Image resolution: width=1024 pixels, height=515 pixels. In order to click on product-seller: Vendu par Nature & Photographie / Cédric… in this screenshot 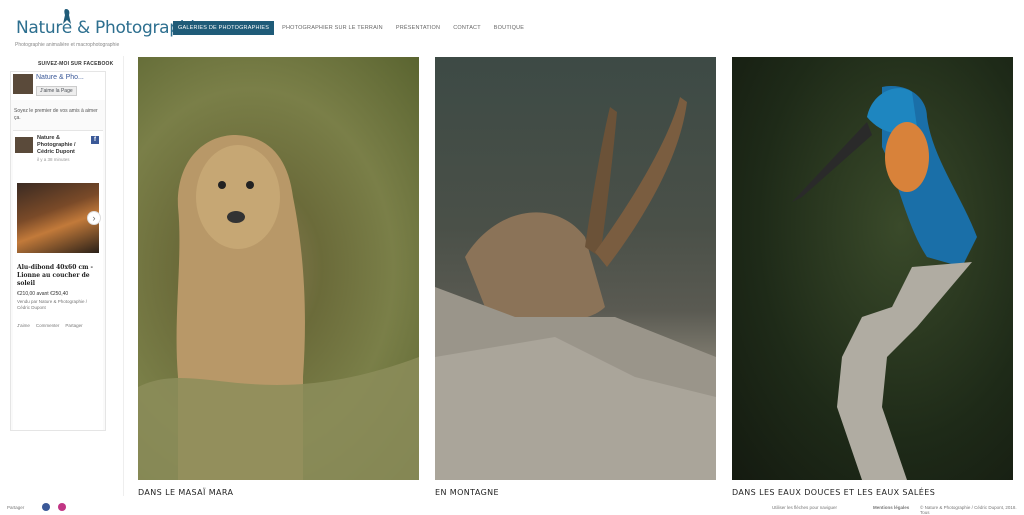, I will do `click(52, 304)`.